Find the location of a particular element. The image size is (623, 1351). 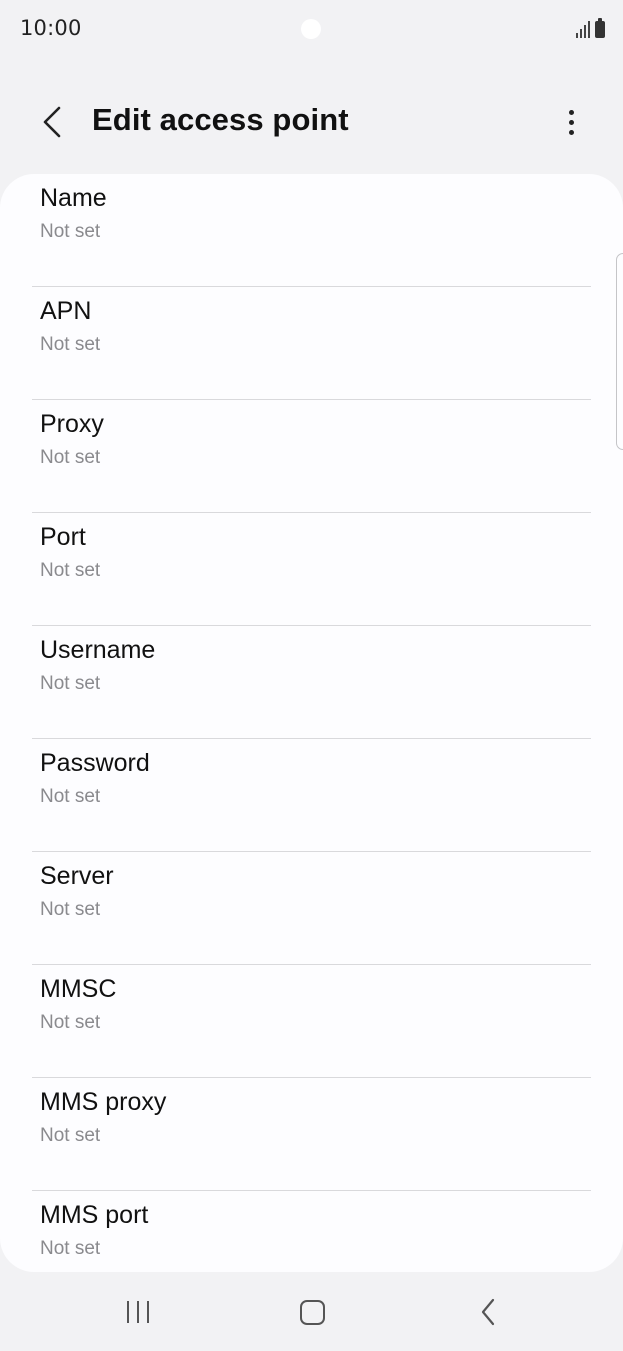

back-button is located at coordinates (52, 122).